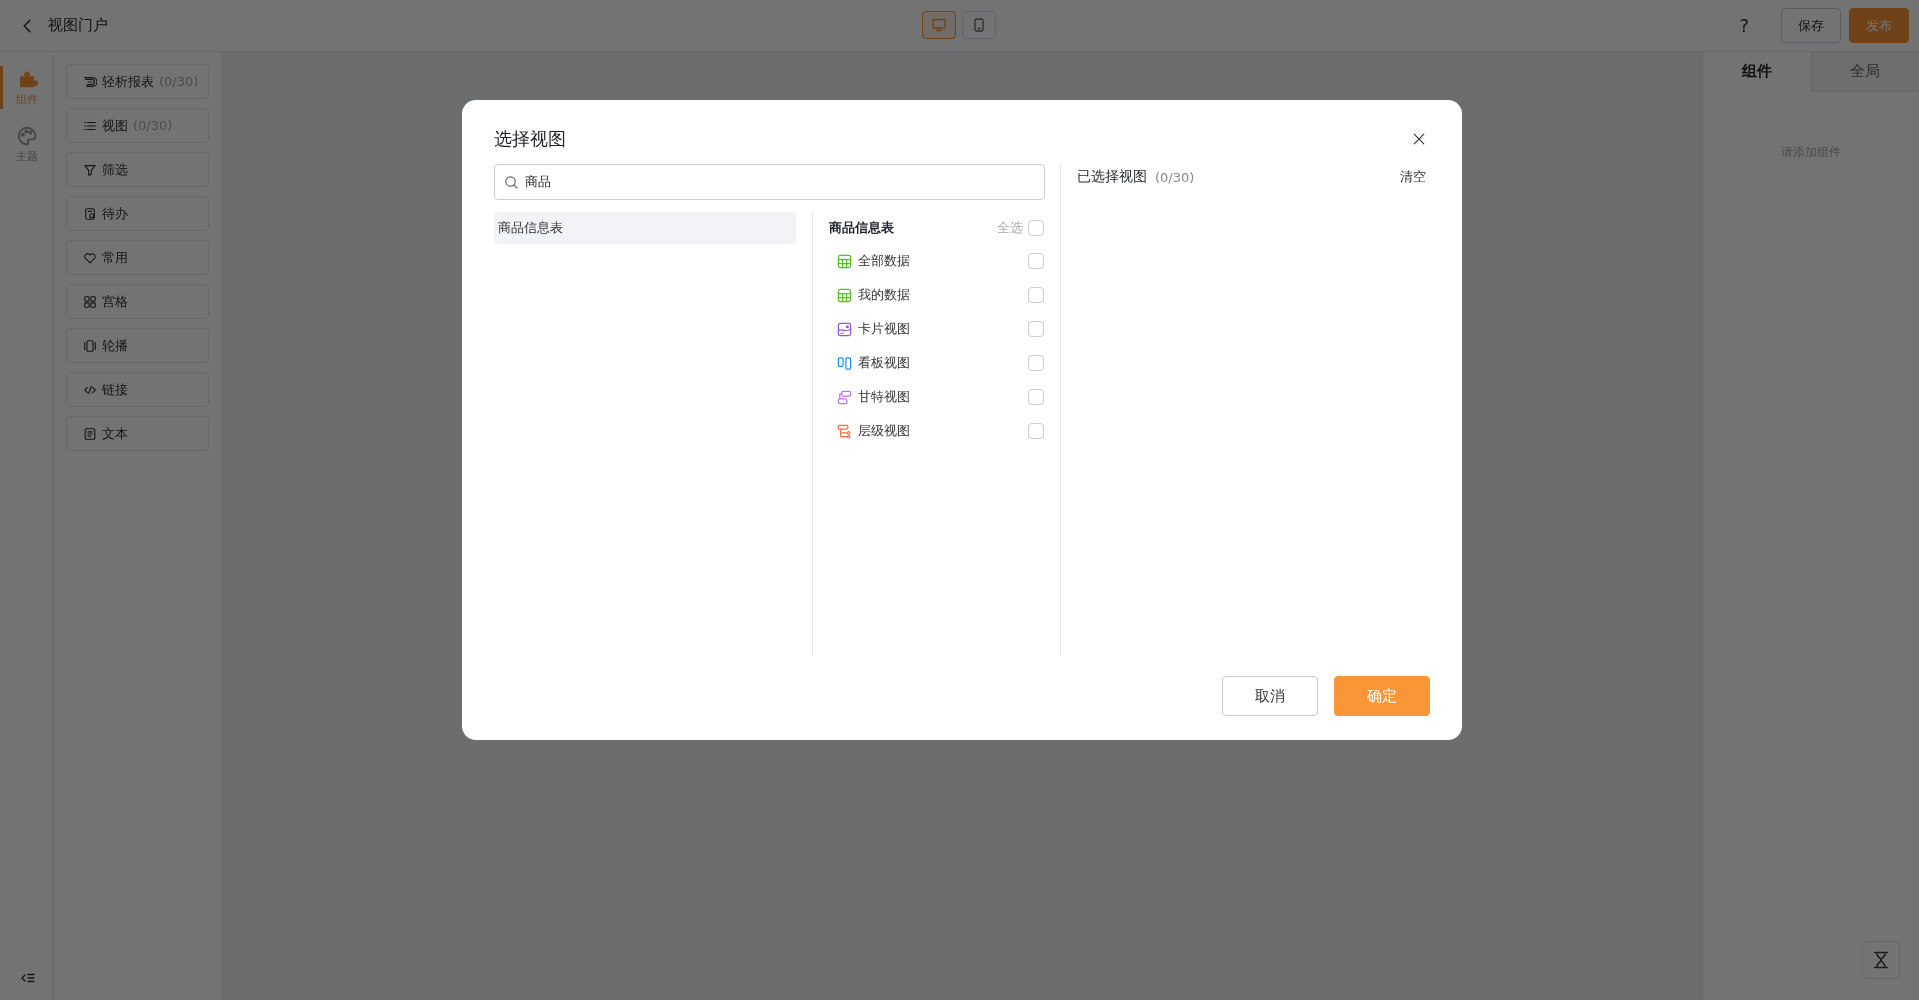 Image resolution: width=1919 pixels, height=1000 pixels. What do you see at coordinates (884, 363) in the screenshot?
I see `view-name: 看板视图` at bounding box center [884, 363].